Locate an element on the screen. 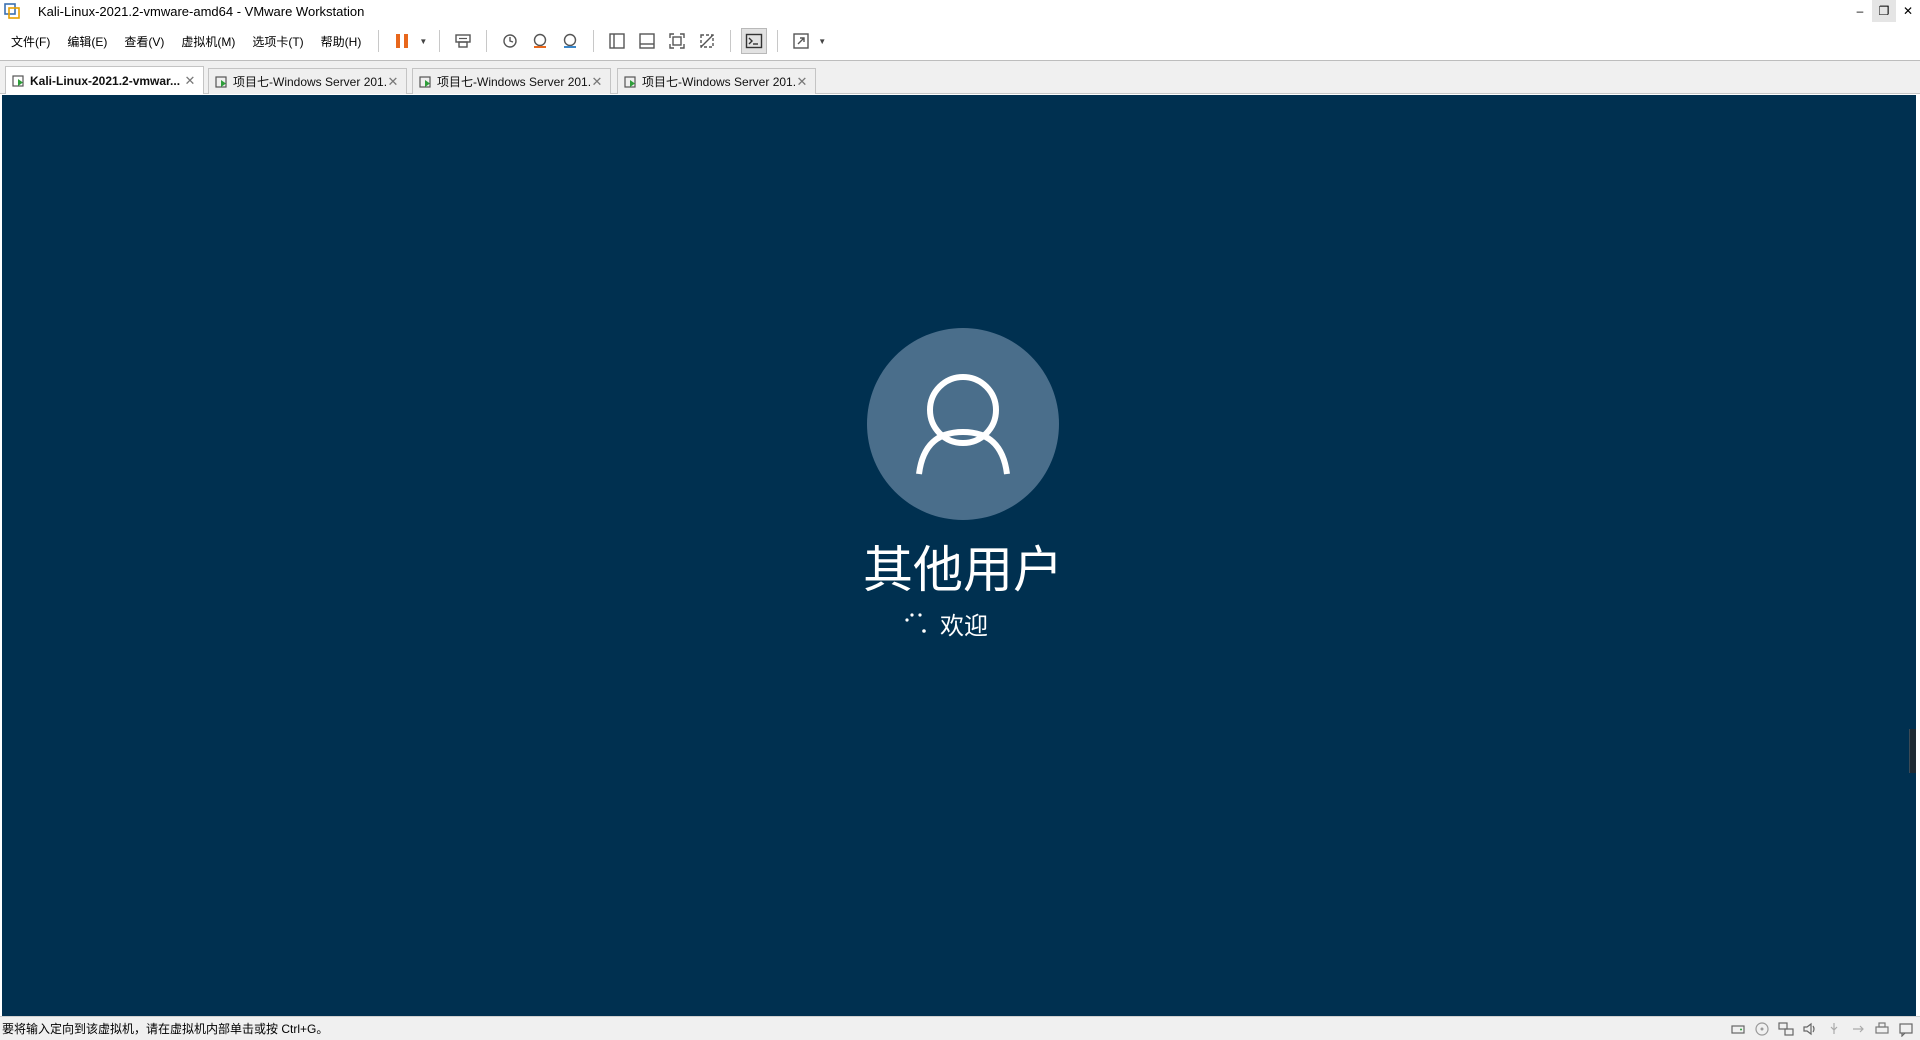 This screenshot has height=1040, width=1920. status-hint: 要将输入定向到该虚拟机，请在虚拟机内部单击或按 Ctrl+G。 is located at coordinates (165, 1029).